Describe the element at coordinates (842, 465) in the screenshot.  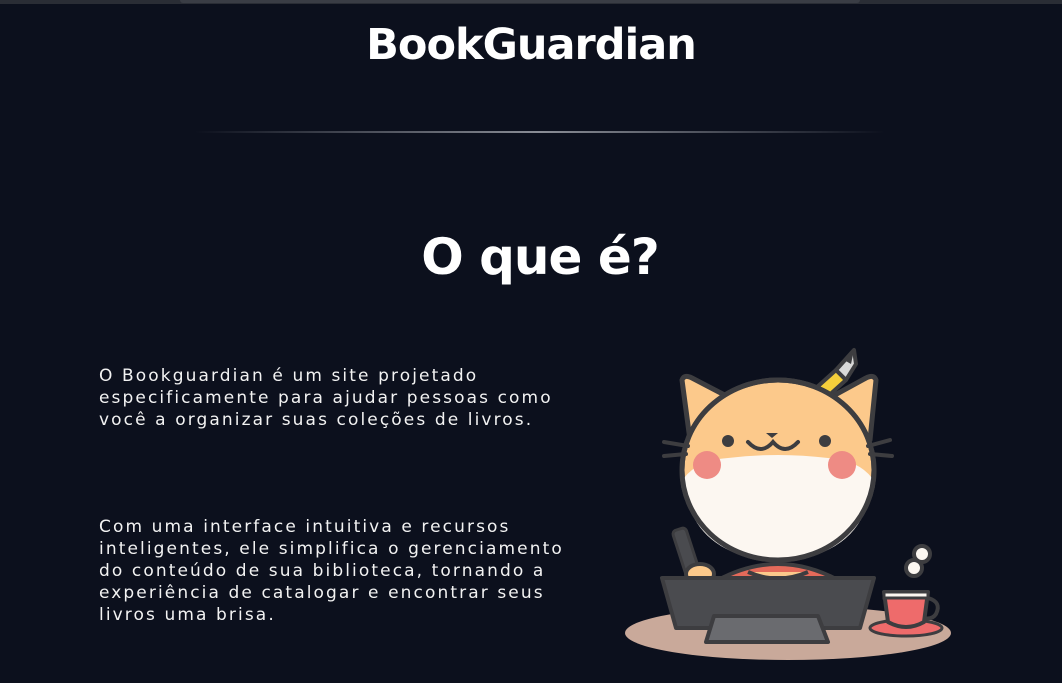
I see `cat-cheek-right` at that location.